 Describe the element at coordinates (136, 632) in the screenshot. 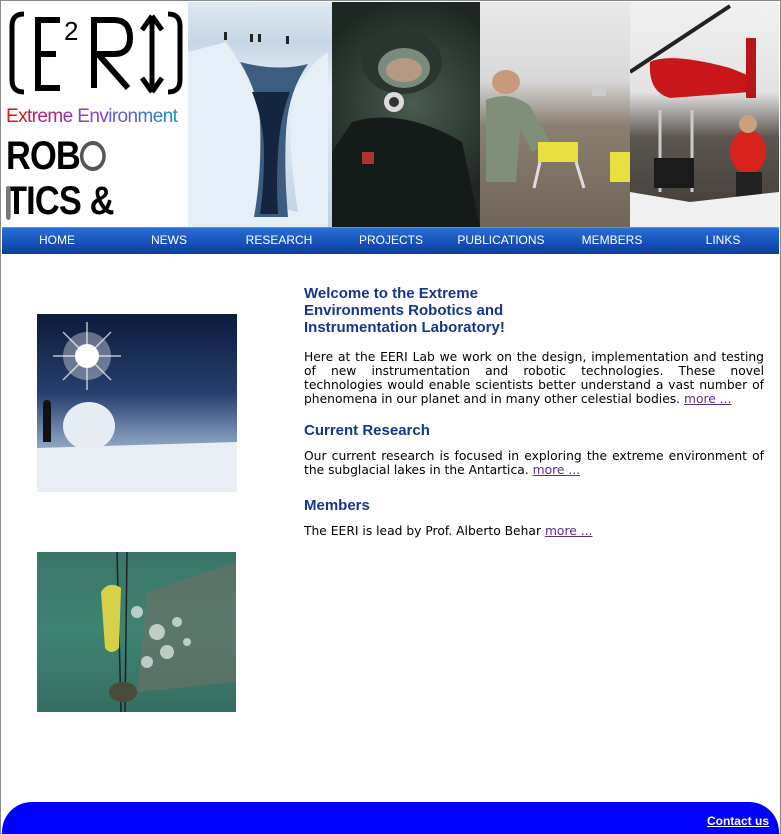

I see `photo-underwater-probe` at that location.